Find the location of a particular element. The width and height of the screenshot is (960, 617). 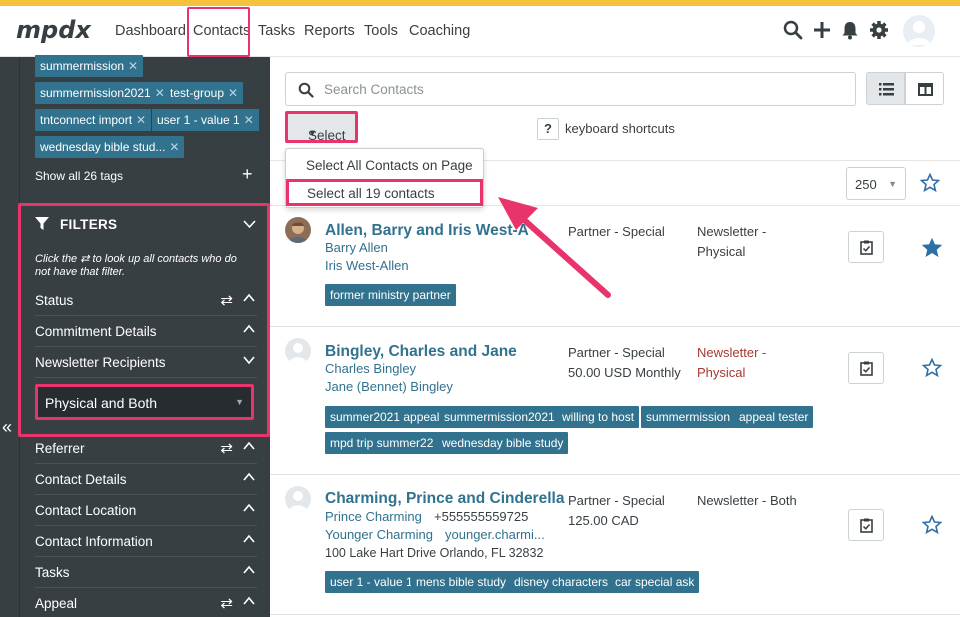

contact-tag: willing to host is located at coordinates (598, 417).